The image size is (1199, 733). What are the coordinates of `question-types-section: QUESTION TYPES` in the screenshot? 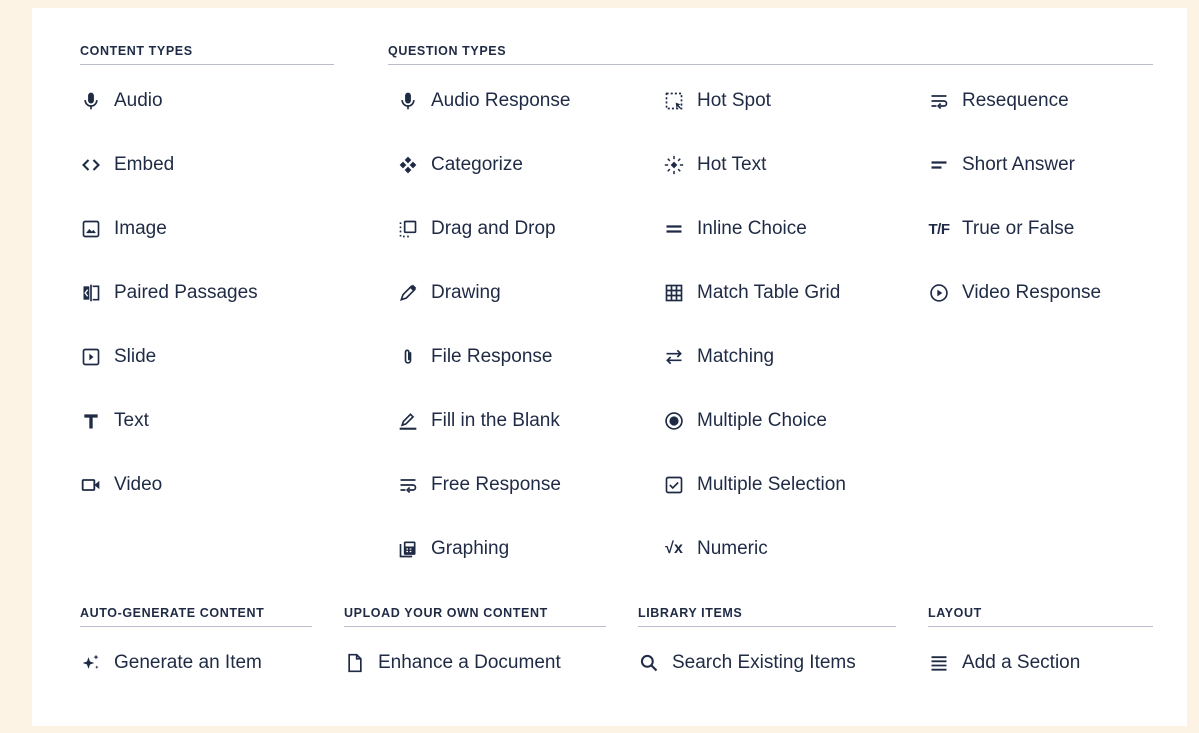 It's located at (770, 54).